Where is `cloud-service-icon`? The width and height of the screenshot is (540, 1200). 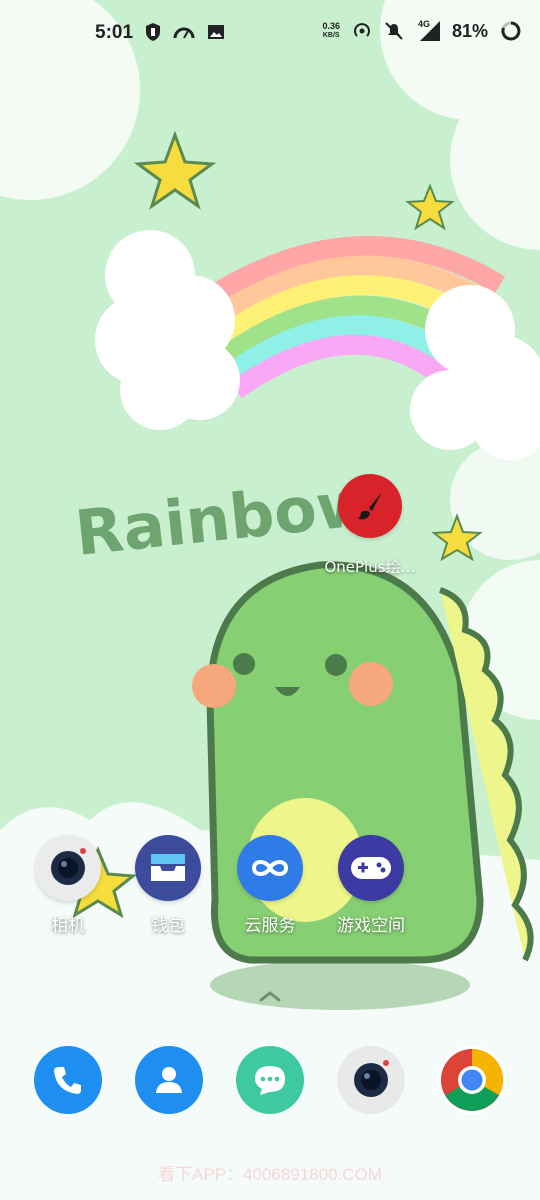
cloud-service-icon is located at coordinates (270, 868).